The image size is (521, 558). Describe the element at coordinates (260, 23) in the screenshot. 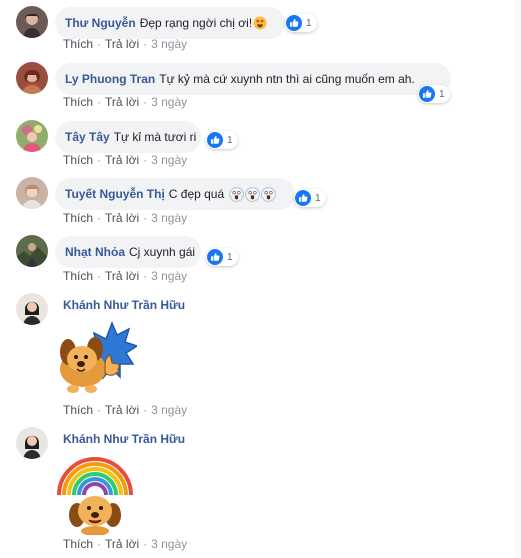

I see `heart-eyes-emoji-icon` at that location.